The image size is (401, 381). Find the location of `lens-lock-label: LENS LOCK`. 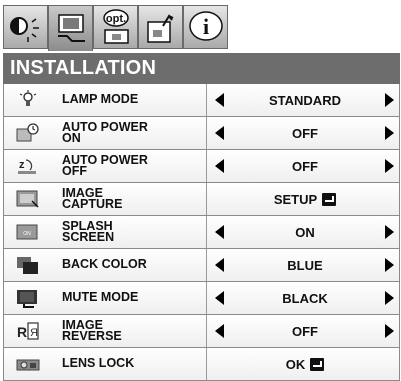

lens-lock-label: LENS LOCK is located at coordinates (98, 363).